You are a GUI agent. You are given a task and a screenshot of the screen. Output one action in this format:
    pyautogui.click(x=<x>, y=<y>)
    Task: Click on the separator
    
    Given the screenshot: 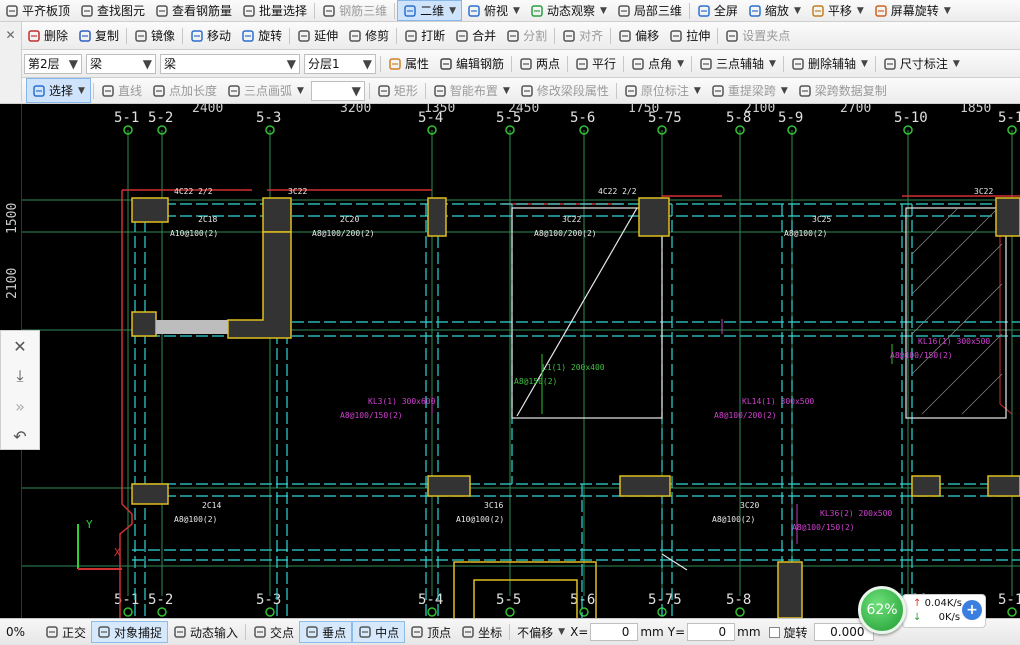 What is the action you would take?
    pyautogui.click(x=510, y=632)
    